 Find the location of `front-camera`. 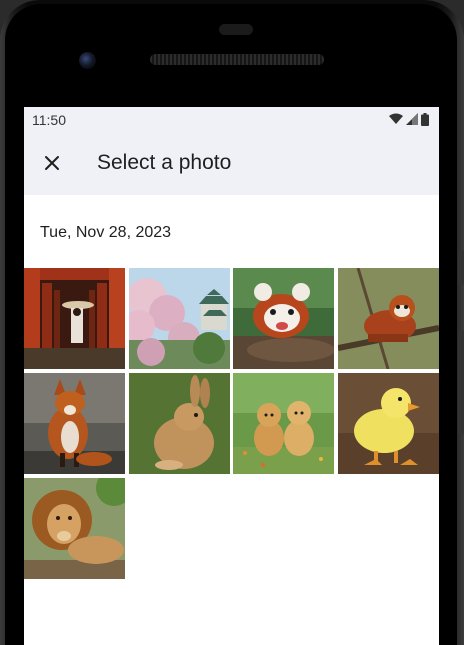

front-camera is located at coordinates (87, 60).